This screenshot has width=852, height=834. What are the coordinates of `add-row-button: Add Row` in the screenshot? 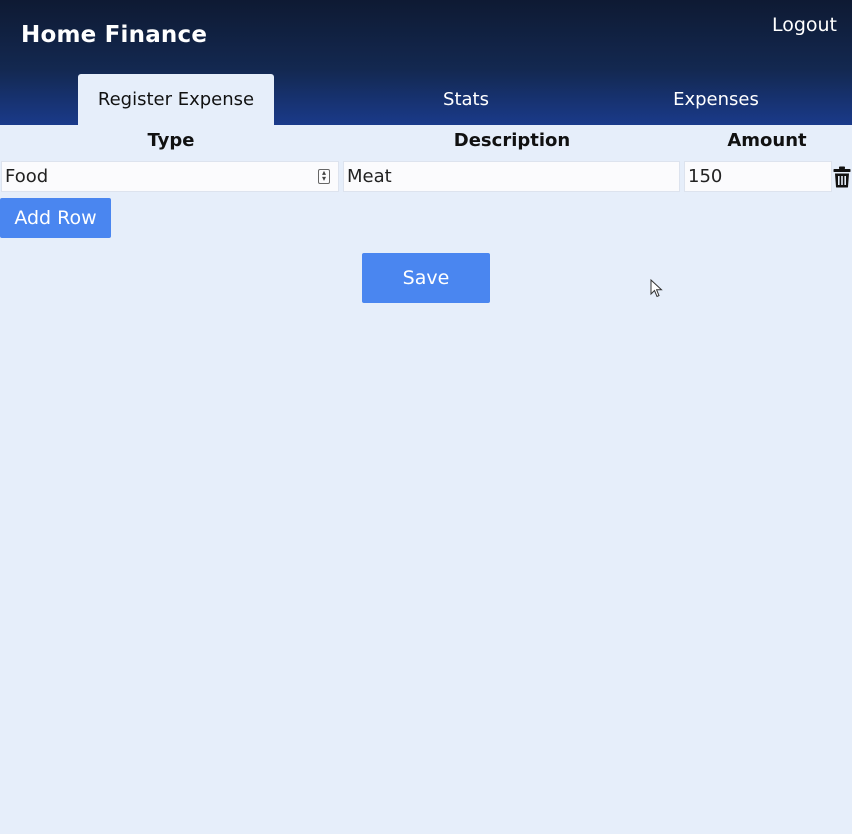 It's located at (55, 218).